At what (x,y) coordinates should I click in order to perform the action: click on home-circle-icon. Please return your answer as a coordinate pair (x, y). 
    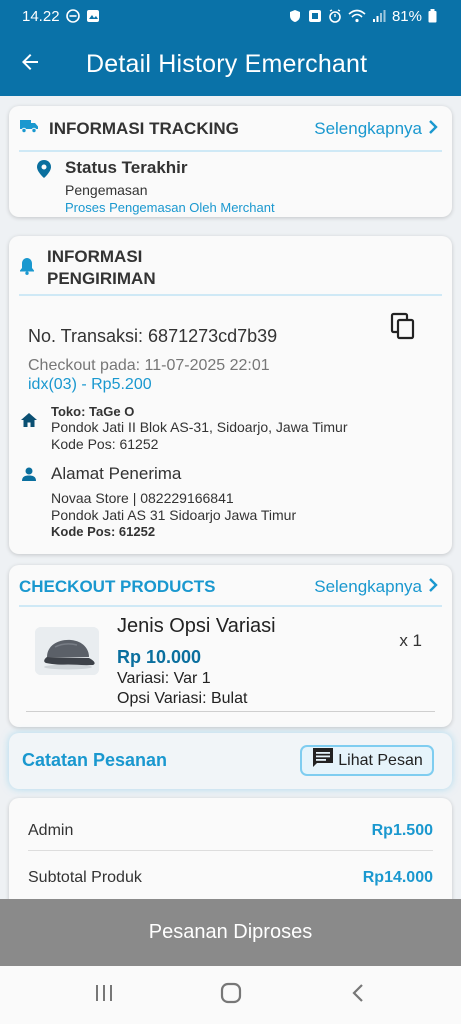
    Looking at the image, I should click on (231, 995).